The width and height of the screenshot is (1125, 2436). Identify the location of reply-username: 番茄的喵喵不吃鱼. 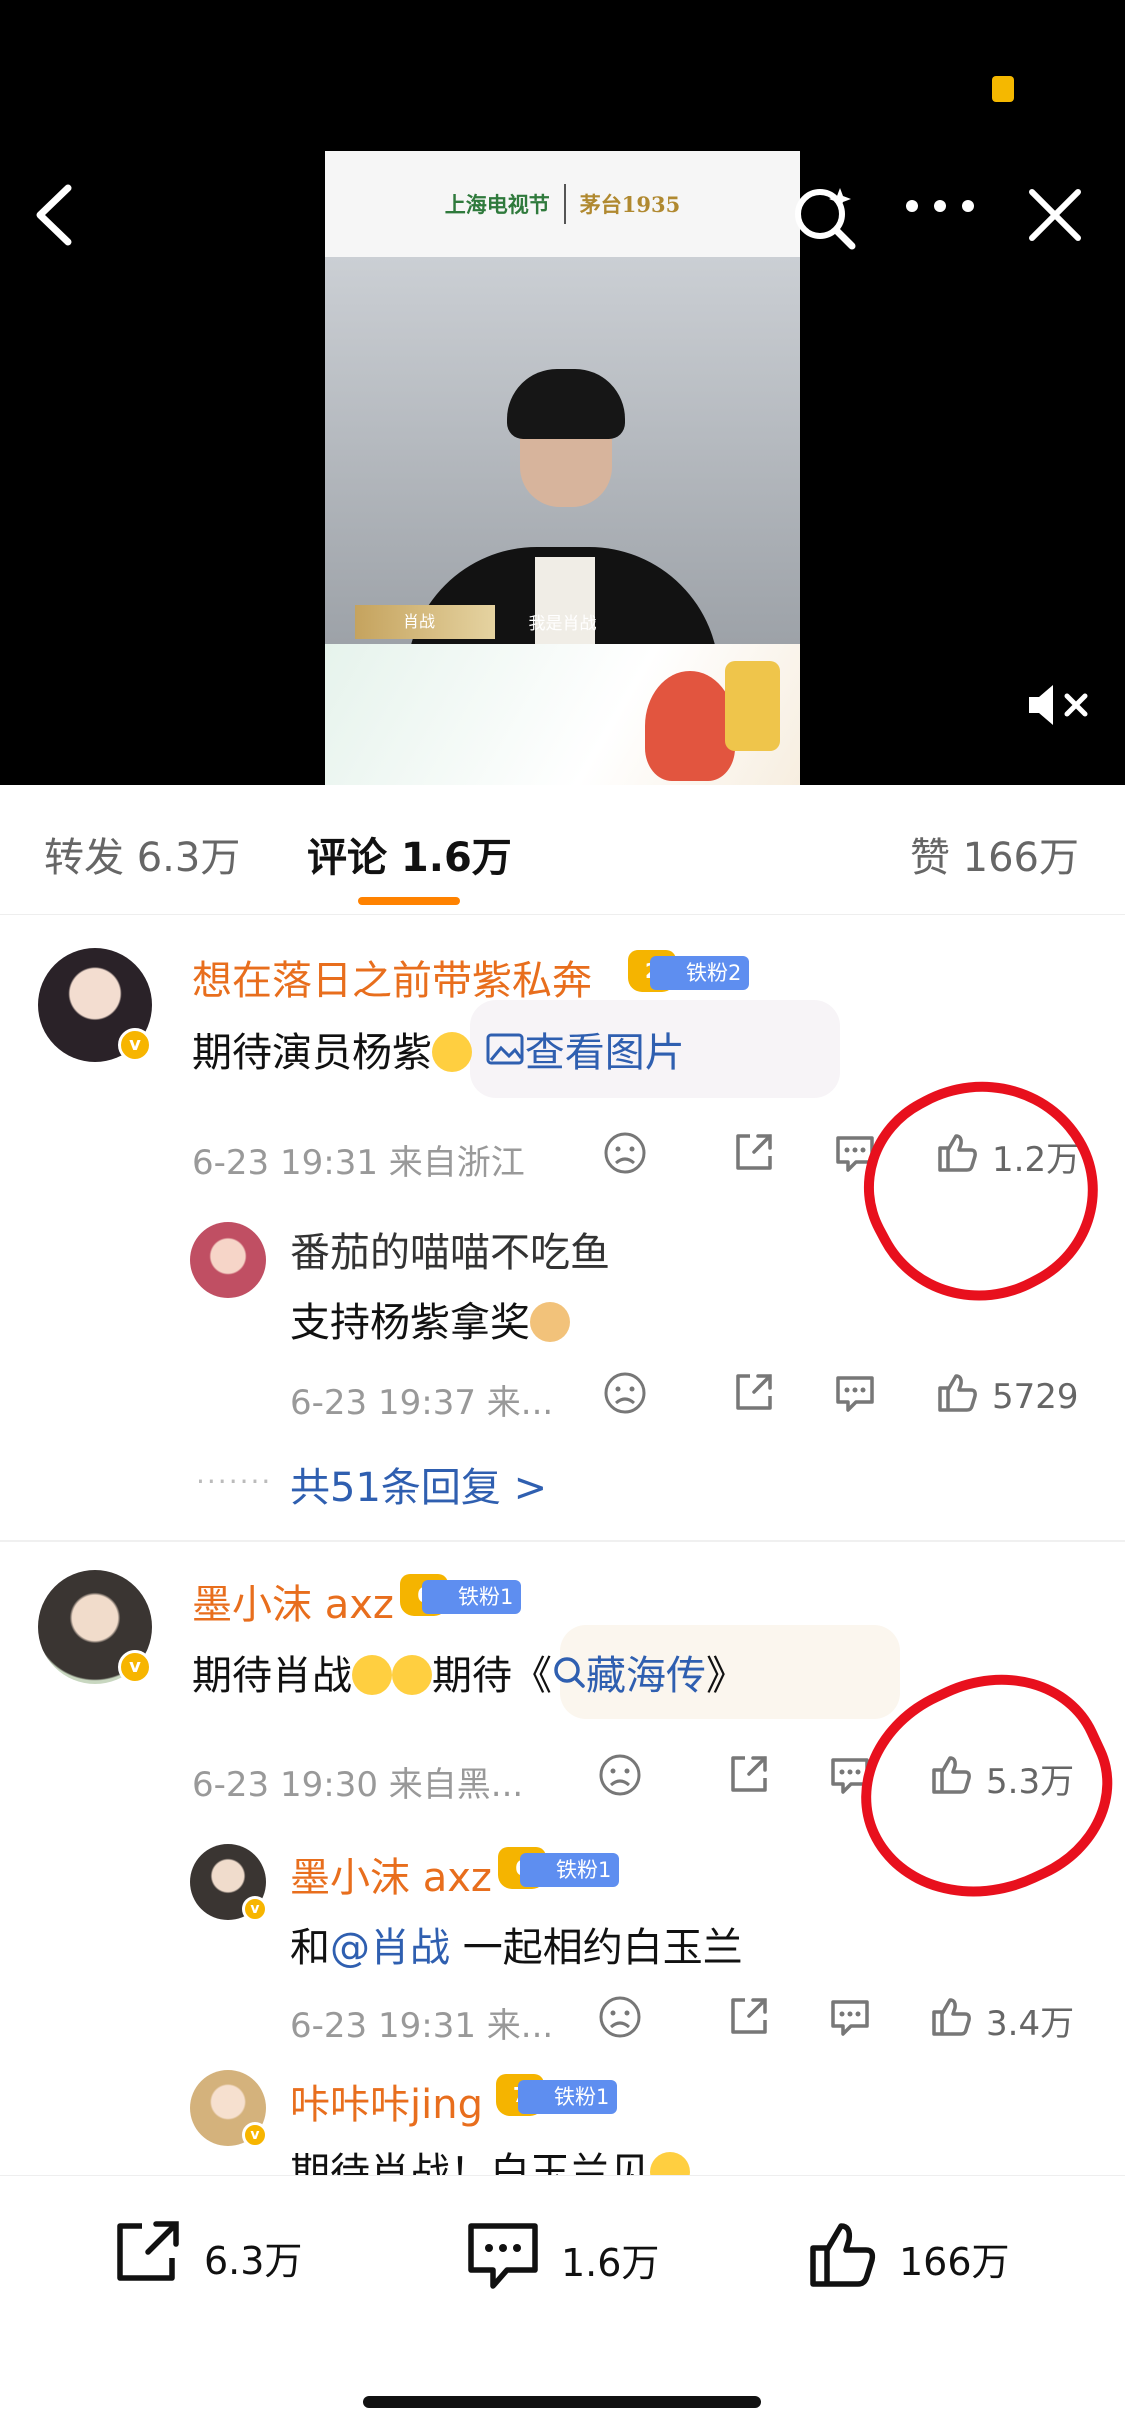
(450, 1249).